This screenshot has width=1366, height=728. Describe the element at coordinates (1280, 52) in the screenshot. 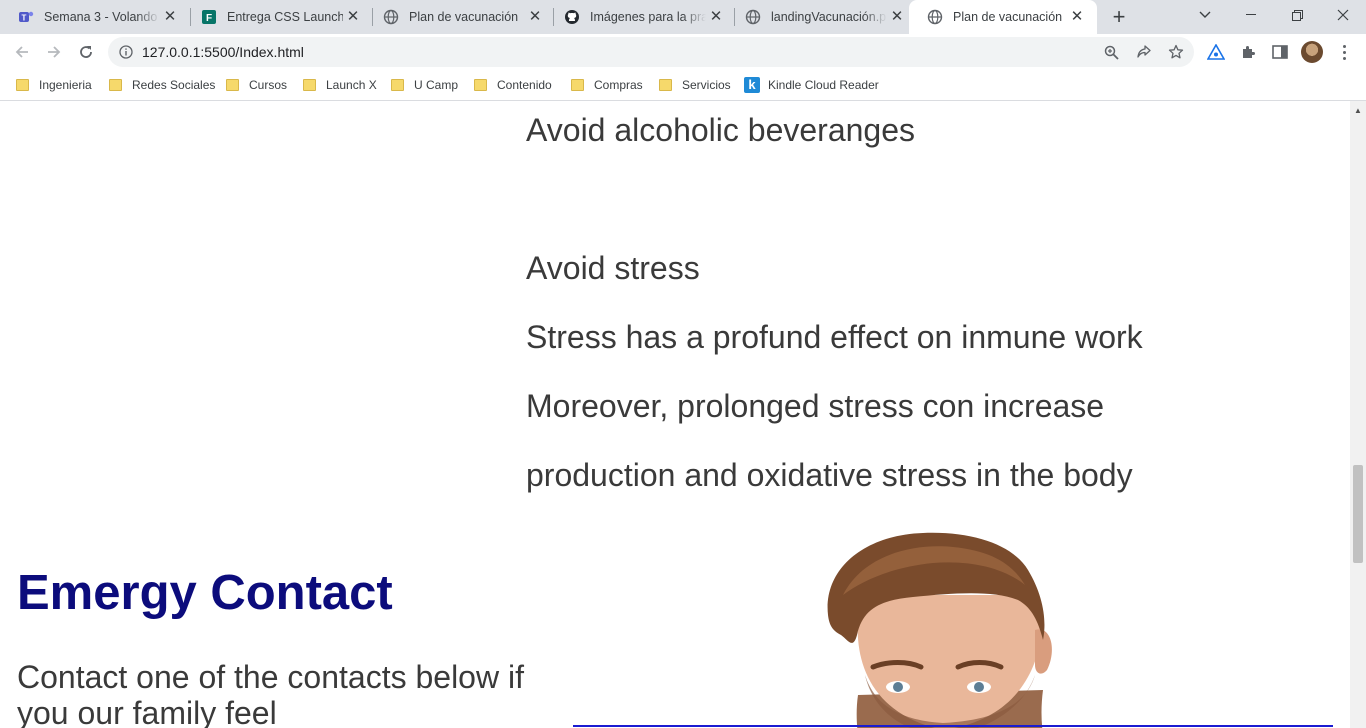

I see `side-panel-icon` at that location.